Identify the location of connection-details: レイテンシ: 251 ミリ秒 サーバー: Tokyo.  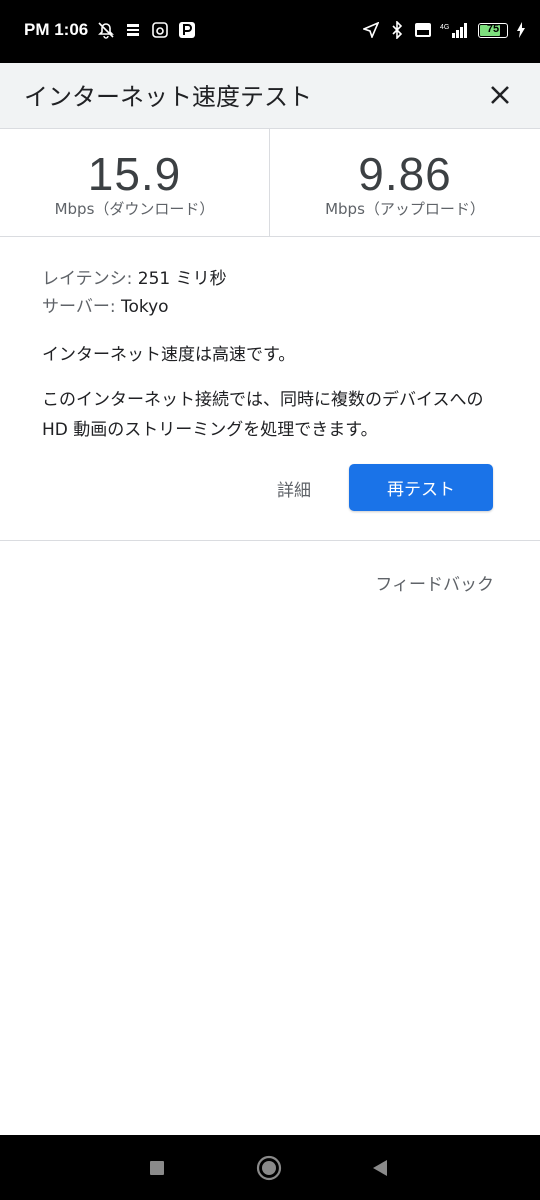
(277, 293).